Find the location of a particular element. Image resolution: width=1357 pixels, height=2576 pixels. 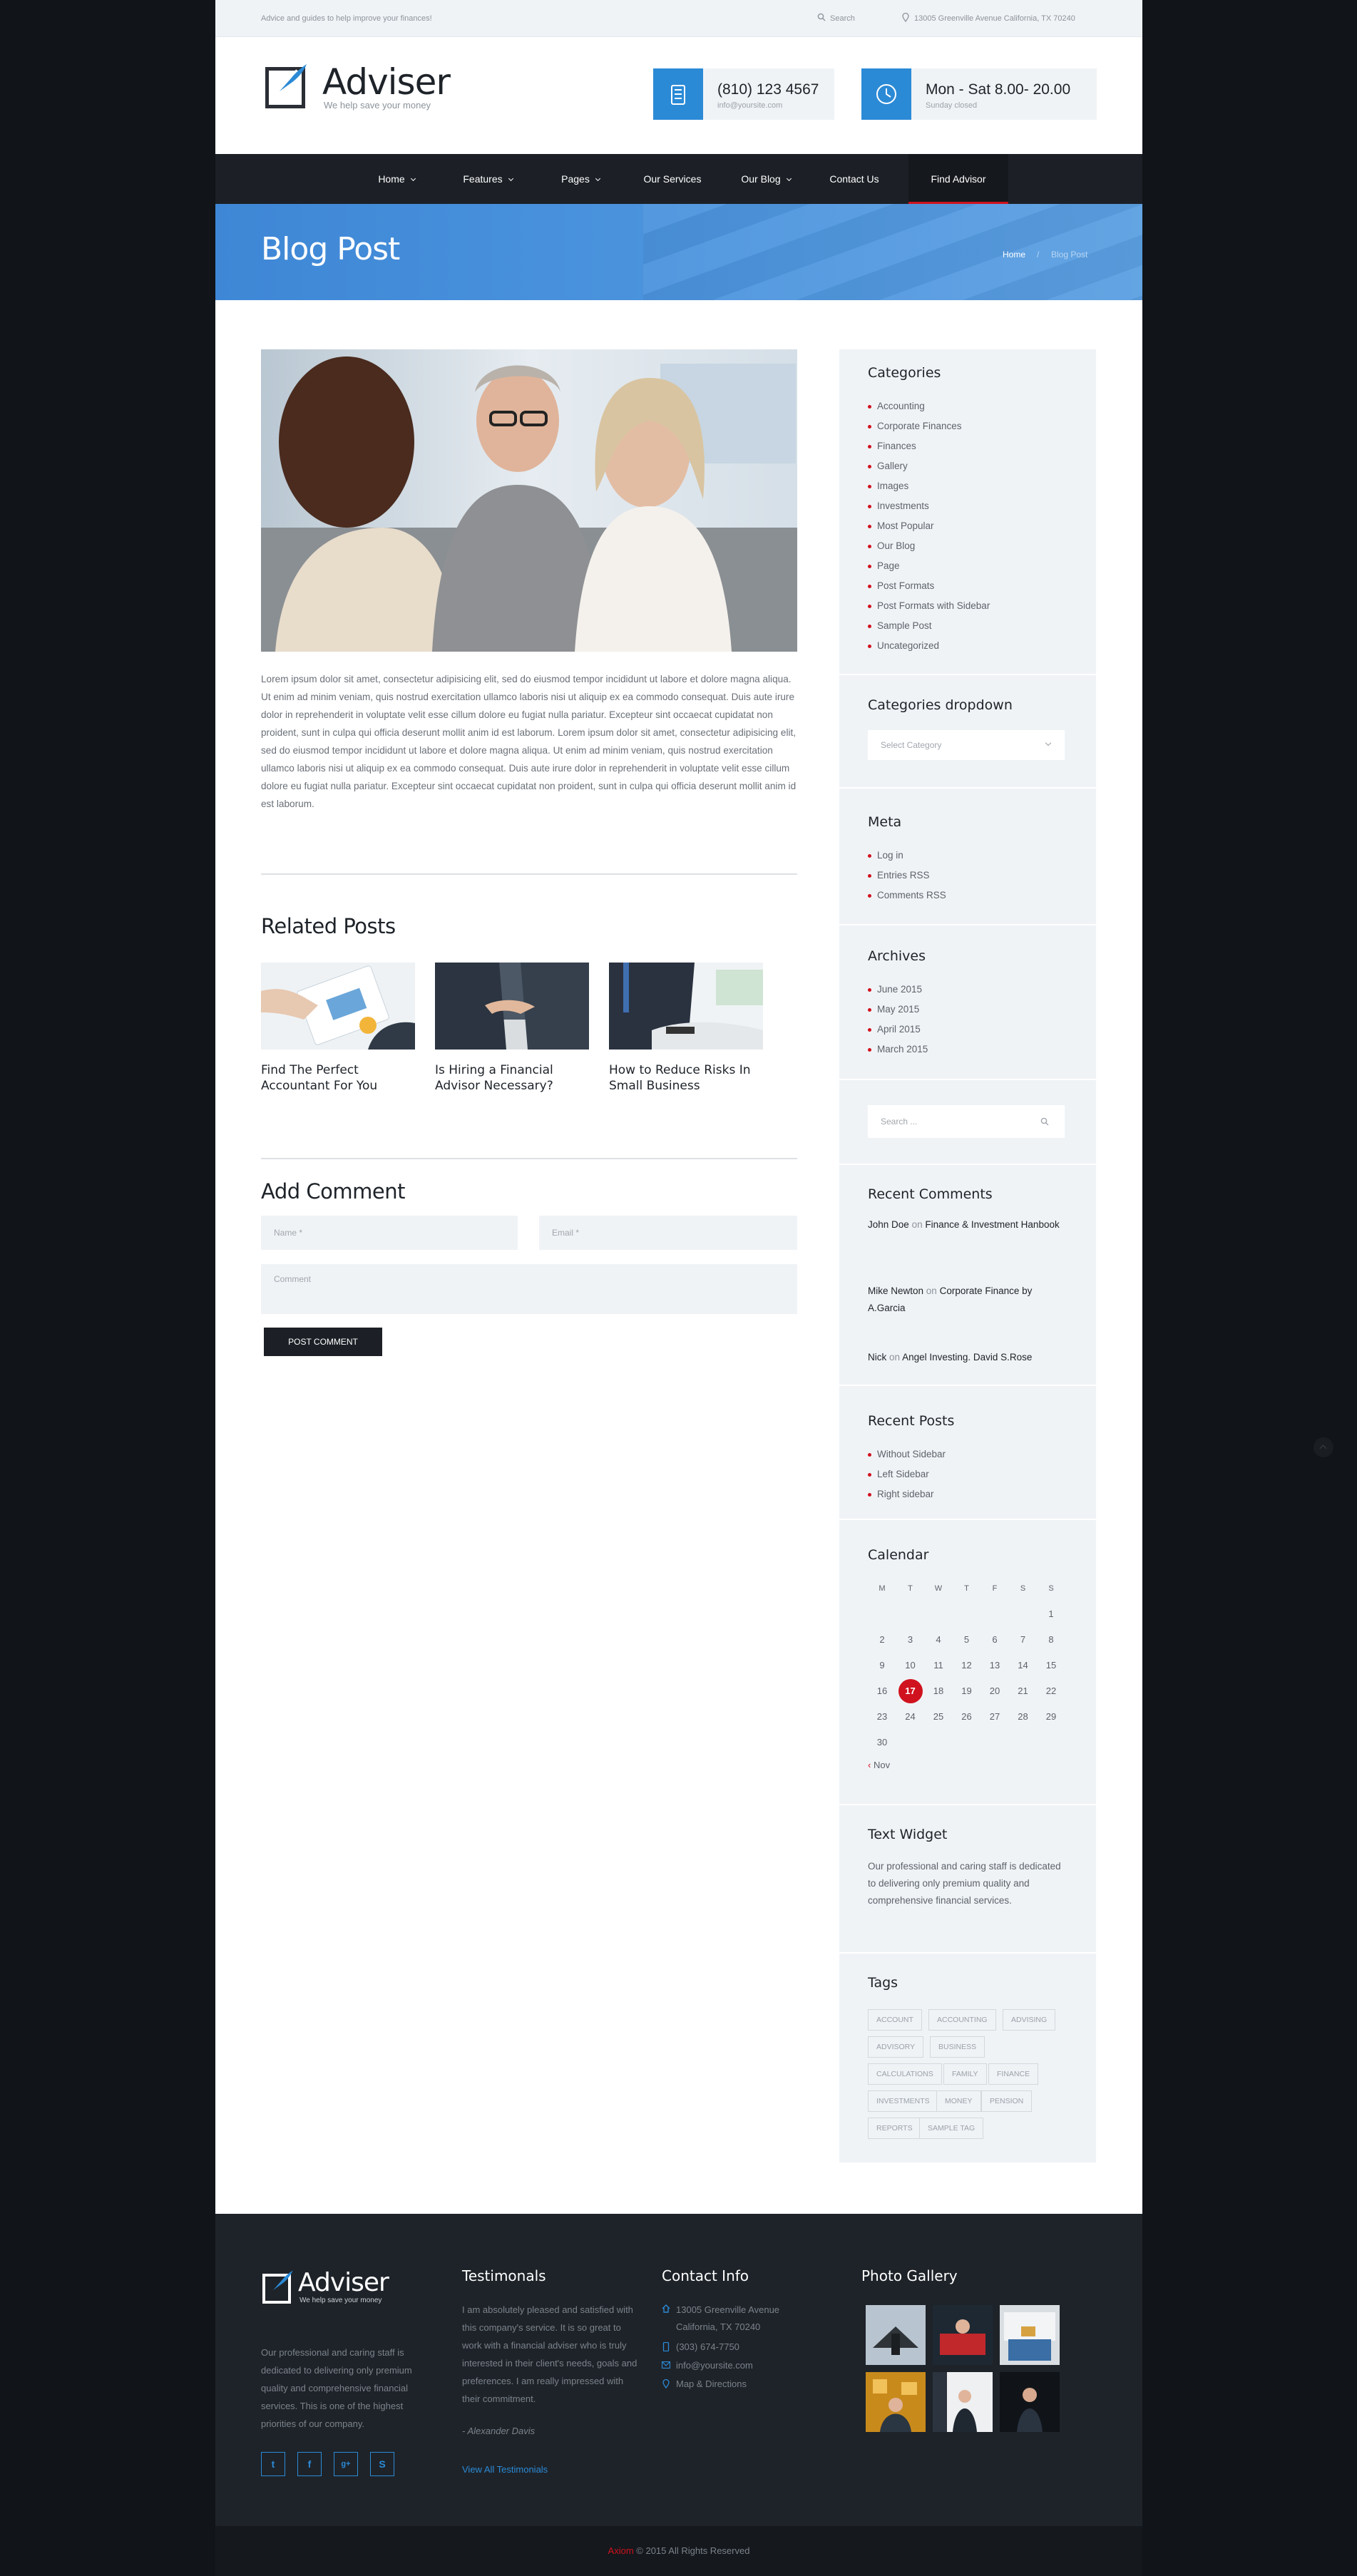

clock-icon is located at coordinates (886, 94).